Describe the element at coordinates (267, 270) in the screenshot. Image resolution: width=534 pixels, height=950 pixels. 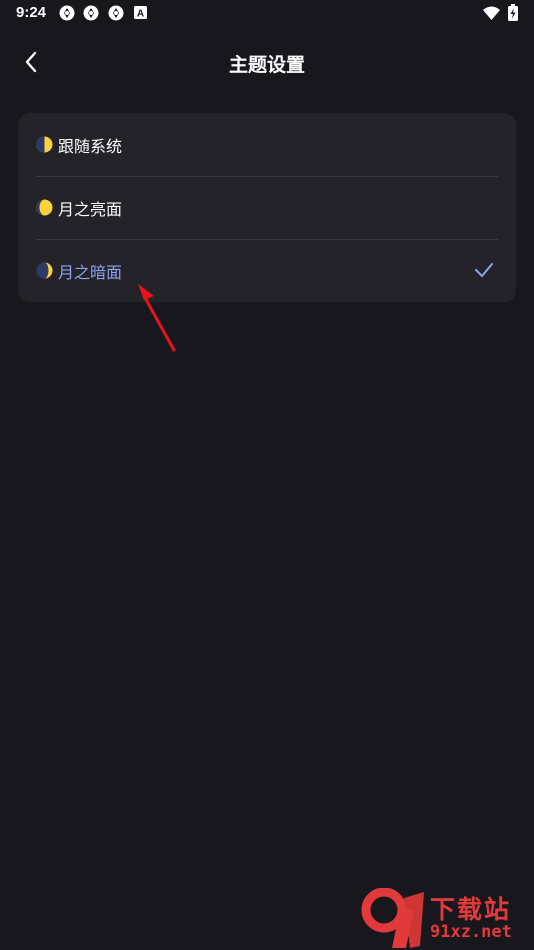
I see `theme-option-dark: 月之暗面` at that location.